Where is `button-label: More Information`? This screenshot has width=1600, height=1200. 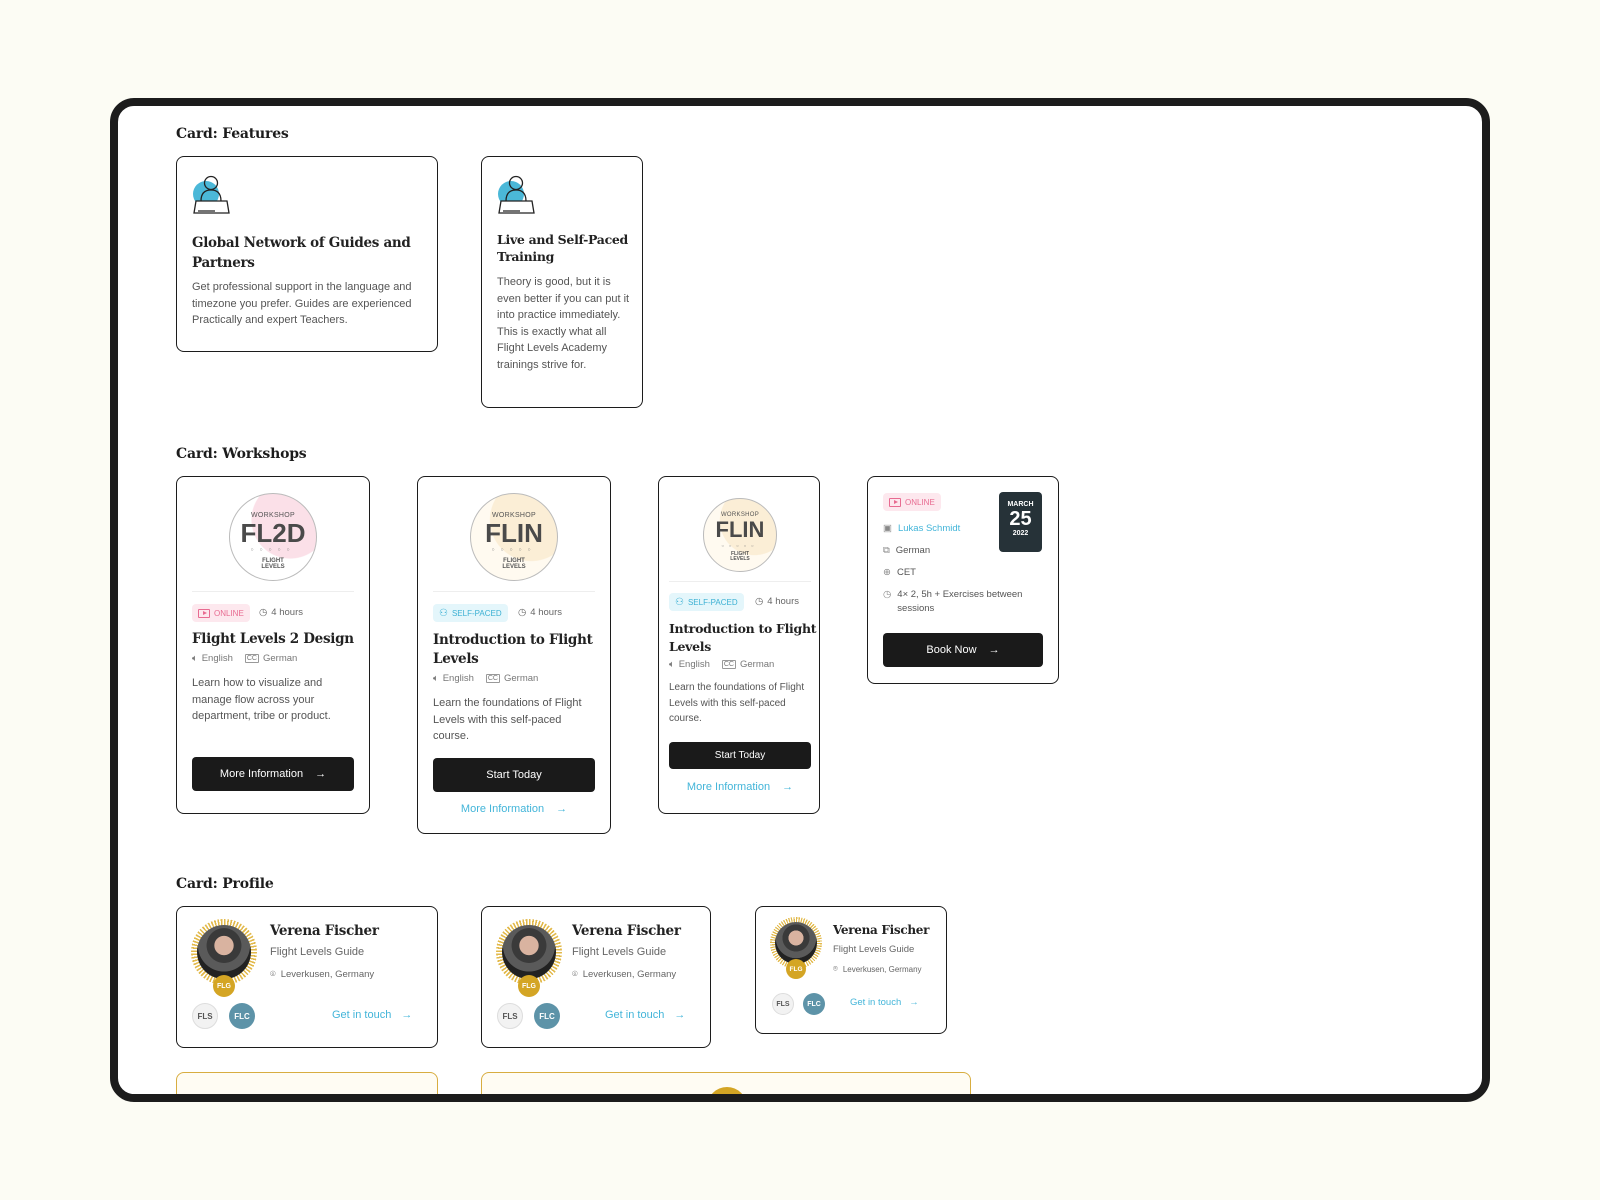
button-label: More Information is located at coordinates (261, 774).